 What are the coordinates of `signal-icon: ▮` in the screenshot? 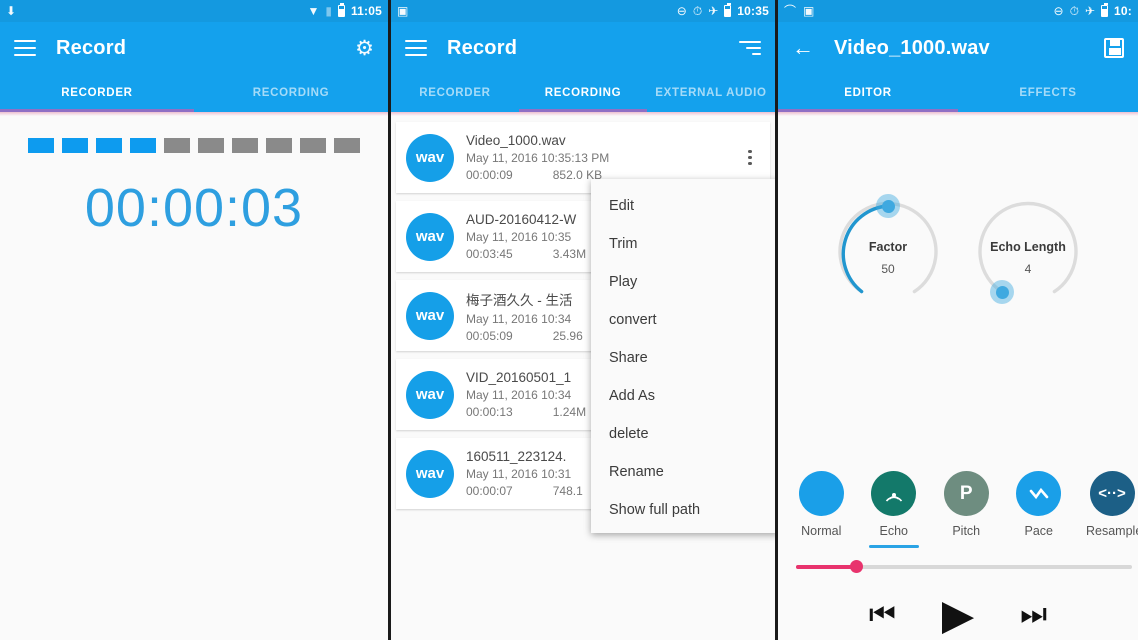 It's located at (328, 11).